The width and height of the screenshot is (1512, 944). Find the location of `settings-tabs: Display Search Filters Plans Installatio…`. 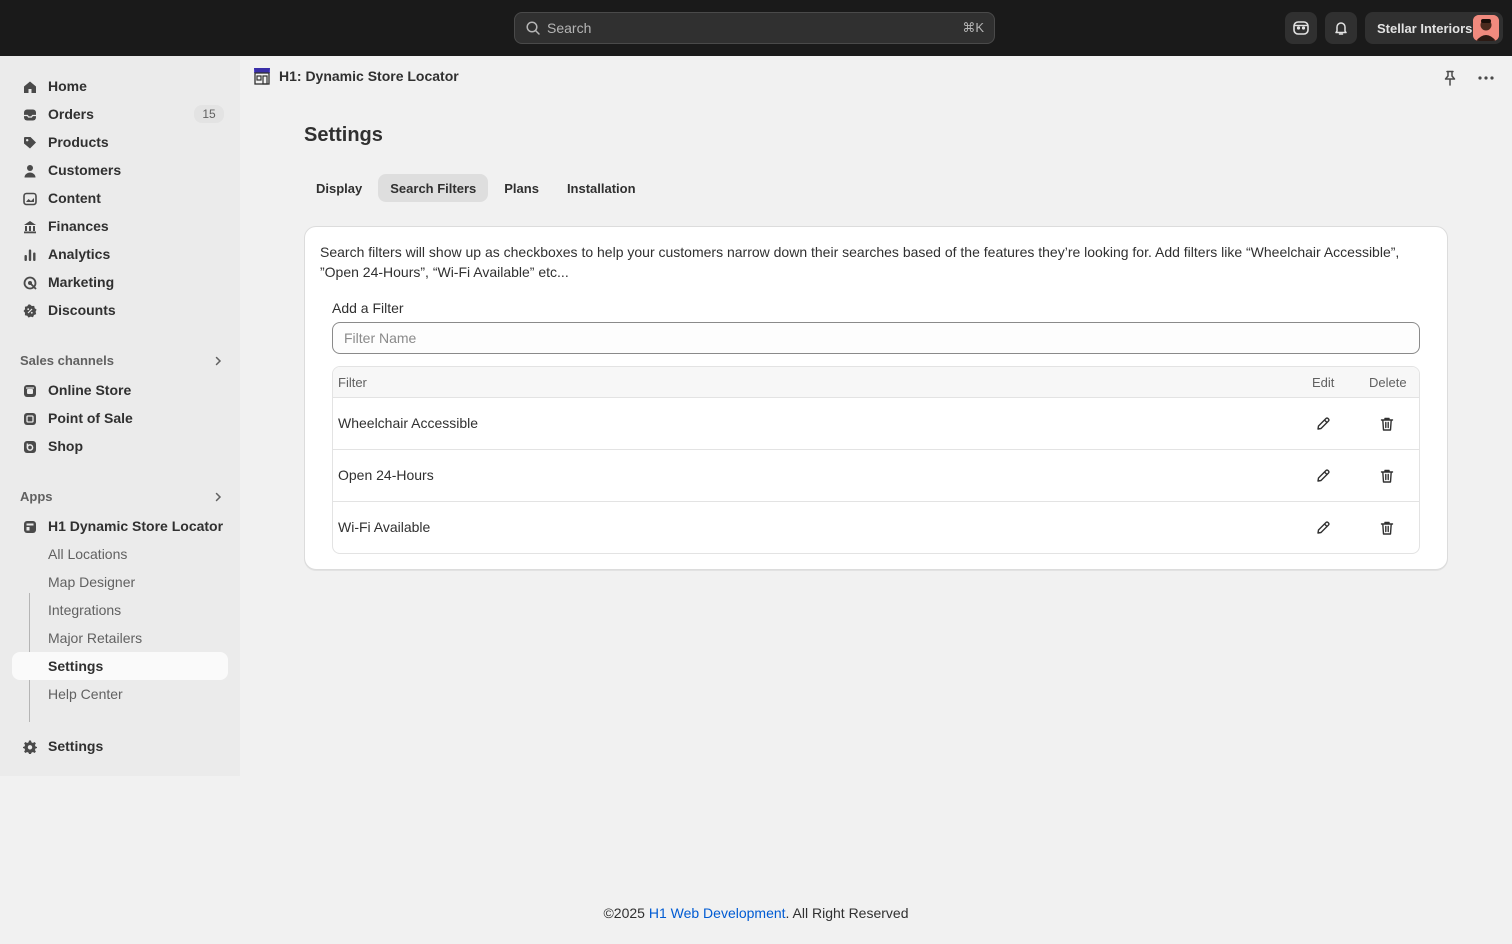

settings-tabs: Display Search Filters Plans Installatio… is located at coordinates (478, 188).